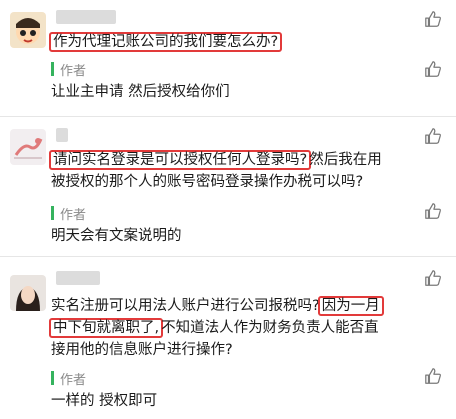  What do you see at coordinates (116, 236) in the screenshot?
I see `author-reply-text: 明天会有文案说明的` at bounding box center [116, 236].